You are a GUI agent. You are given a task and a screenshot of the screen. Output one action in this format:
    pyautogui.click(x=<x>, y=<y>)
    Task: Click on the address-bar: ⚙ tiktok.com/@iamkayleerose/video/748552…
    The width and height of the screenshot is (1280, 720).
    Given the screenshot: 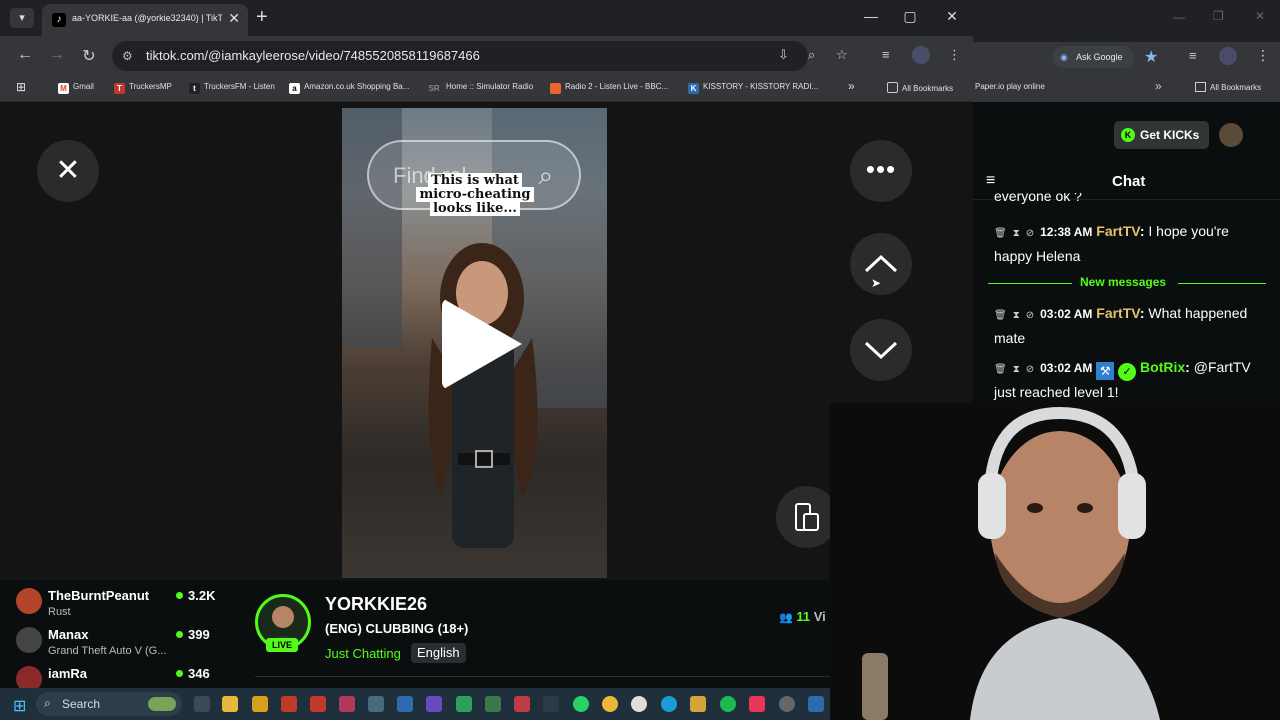 What is the action you would take?
    pyautogui.click(x=480, y=56)
    